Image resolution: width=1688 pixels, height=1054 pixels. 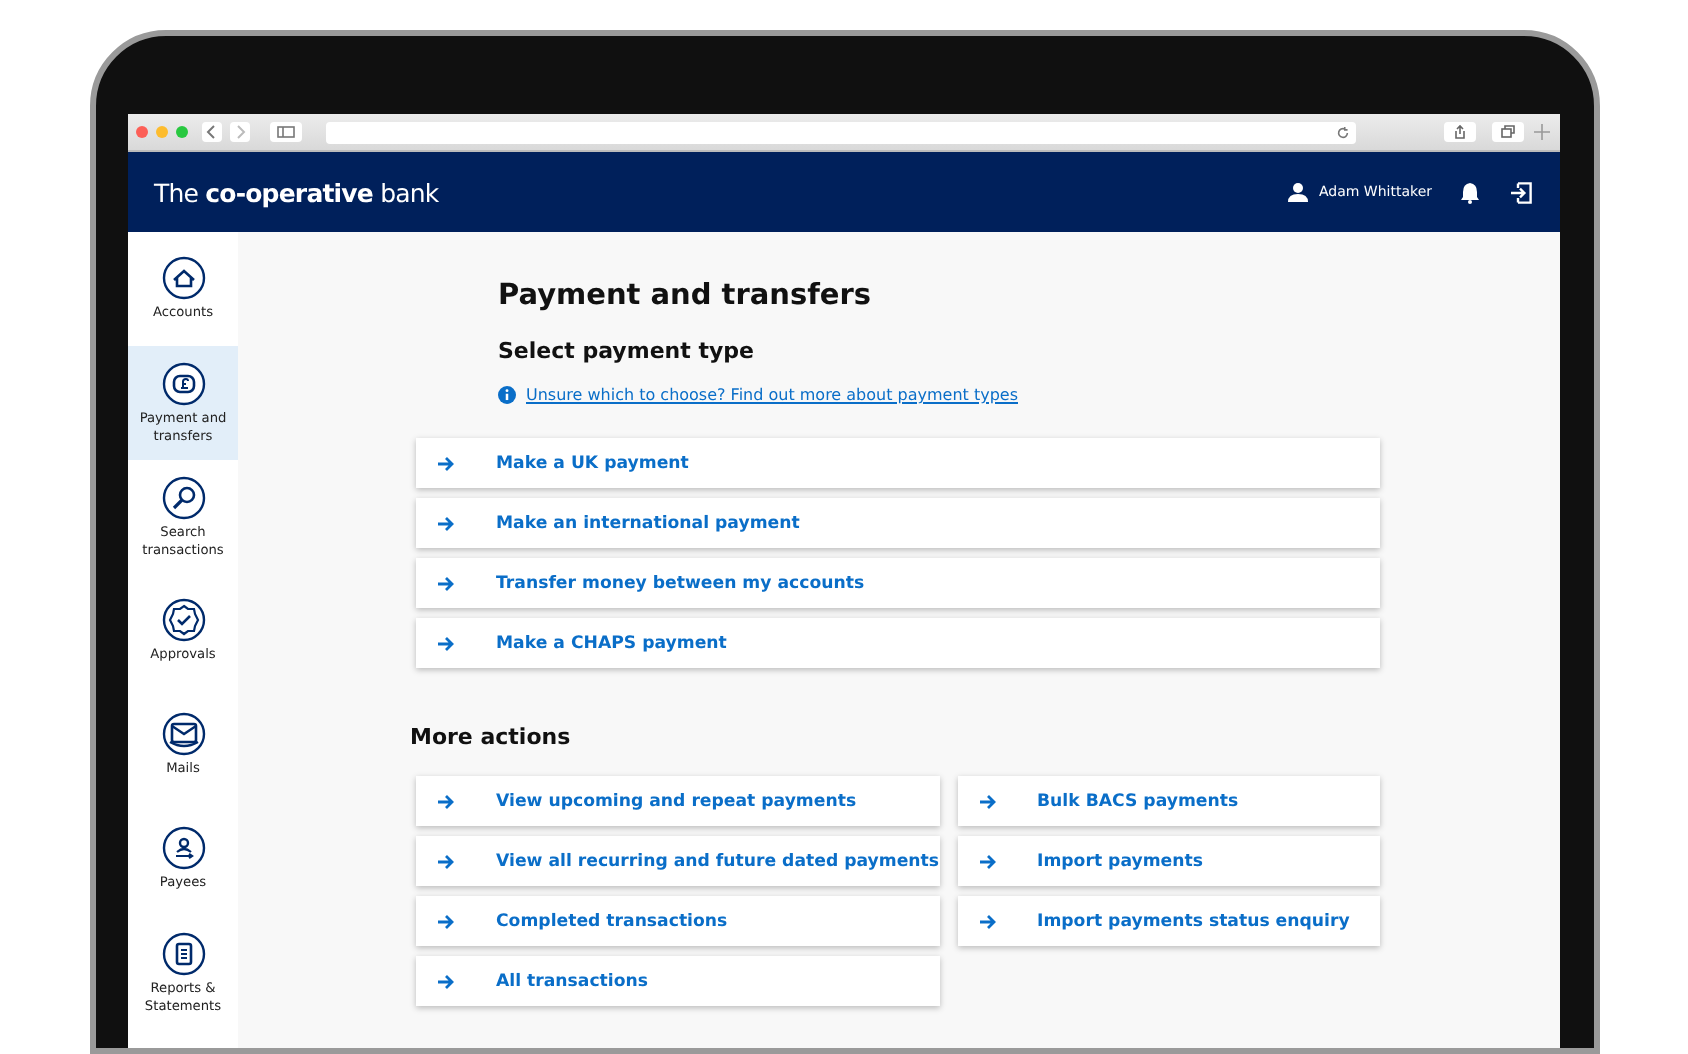 I want to click on action-link: View all recurring and future dated payments, so click(x=677, y=861).